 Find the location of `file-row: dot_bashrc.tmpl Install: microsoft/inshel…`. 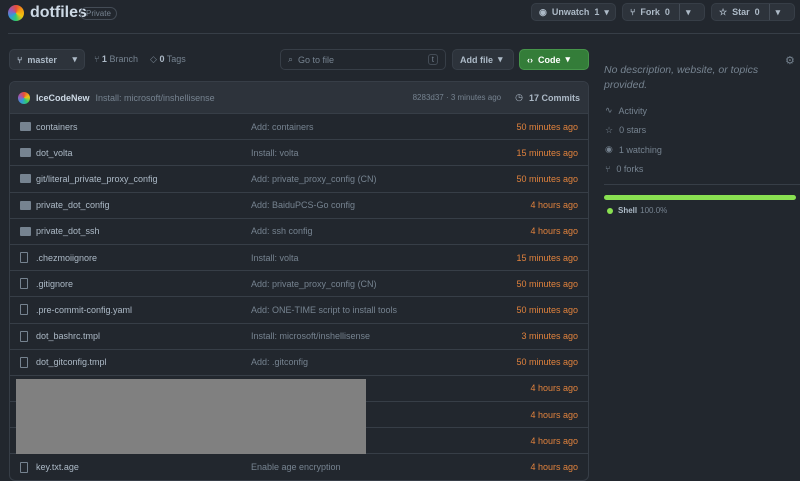

file-row: dot_bashrc.tmpl Install: microsoft/inshel… is located at coordinates (299, 337).